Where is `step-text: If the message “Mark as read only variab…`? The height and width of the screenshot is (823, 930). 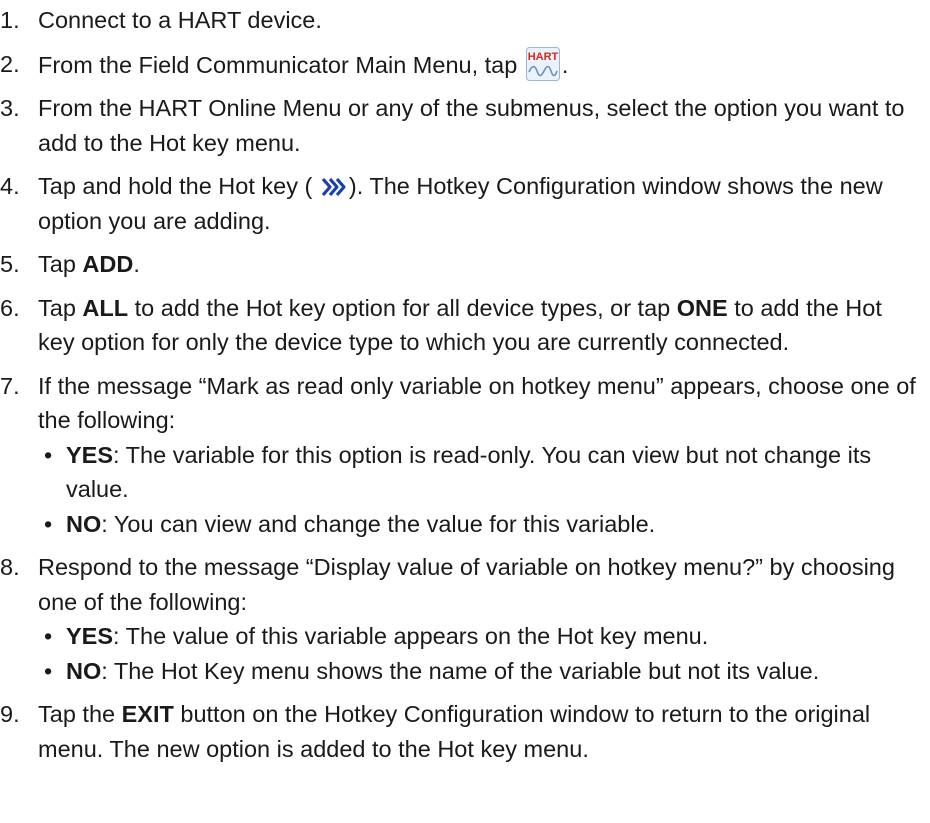 step-text: If the message “Mark as read only variab… is located at coordinates (477, 403).